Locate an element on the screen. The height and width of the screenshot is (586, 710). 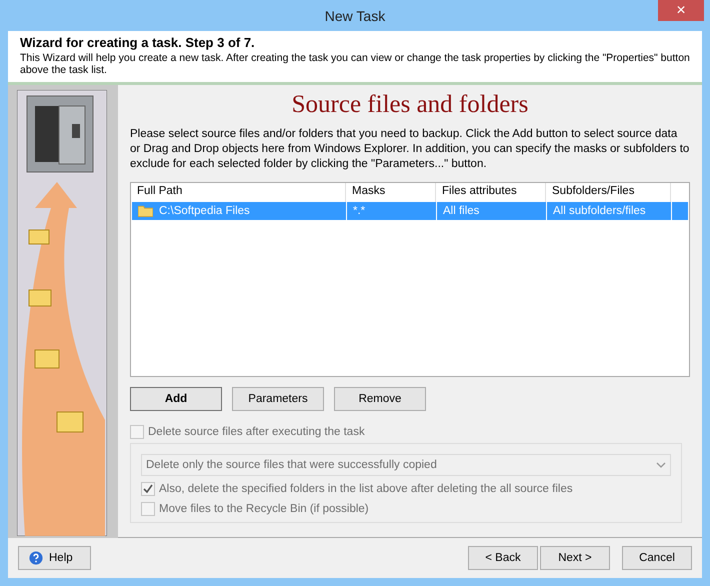
list-action-button: Parameters is located at coordinates (278, 399).